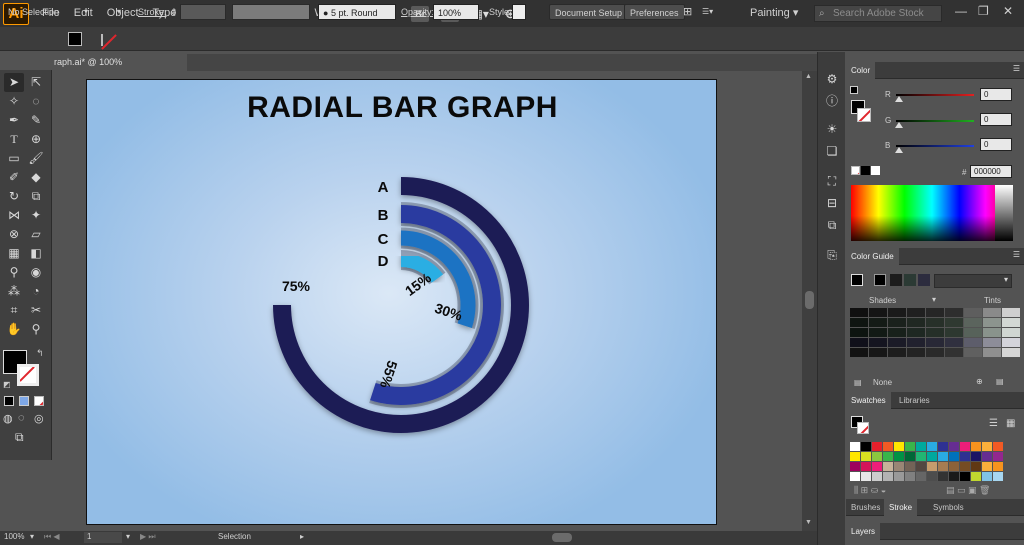  I want to click on default-fill-stroke-icon: ◩, so click(7, 384).